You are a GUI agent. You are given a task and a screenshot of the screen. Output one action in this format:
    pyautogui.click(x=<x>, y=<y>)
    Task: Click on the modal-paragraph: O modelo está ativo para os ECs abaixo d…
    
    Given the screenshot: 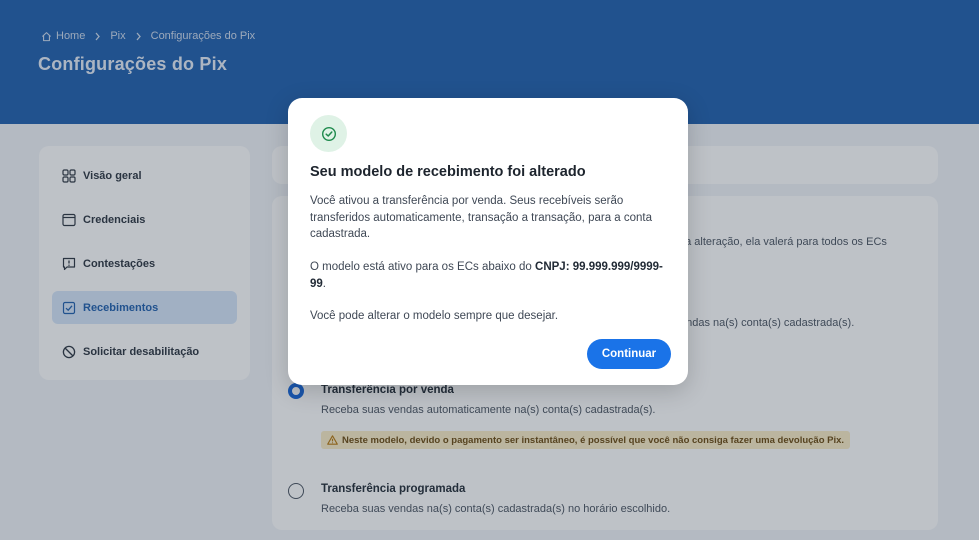 What is the action you would take?
    pyautogui.click(x=490, y=275)
    